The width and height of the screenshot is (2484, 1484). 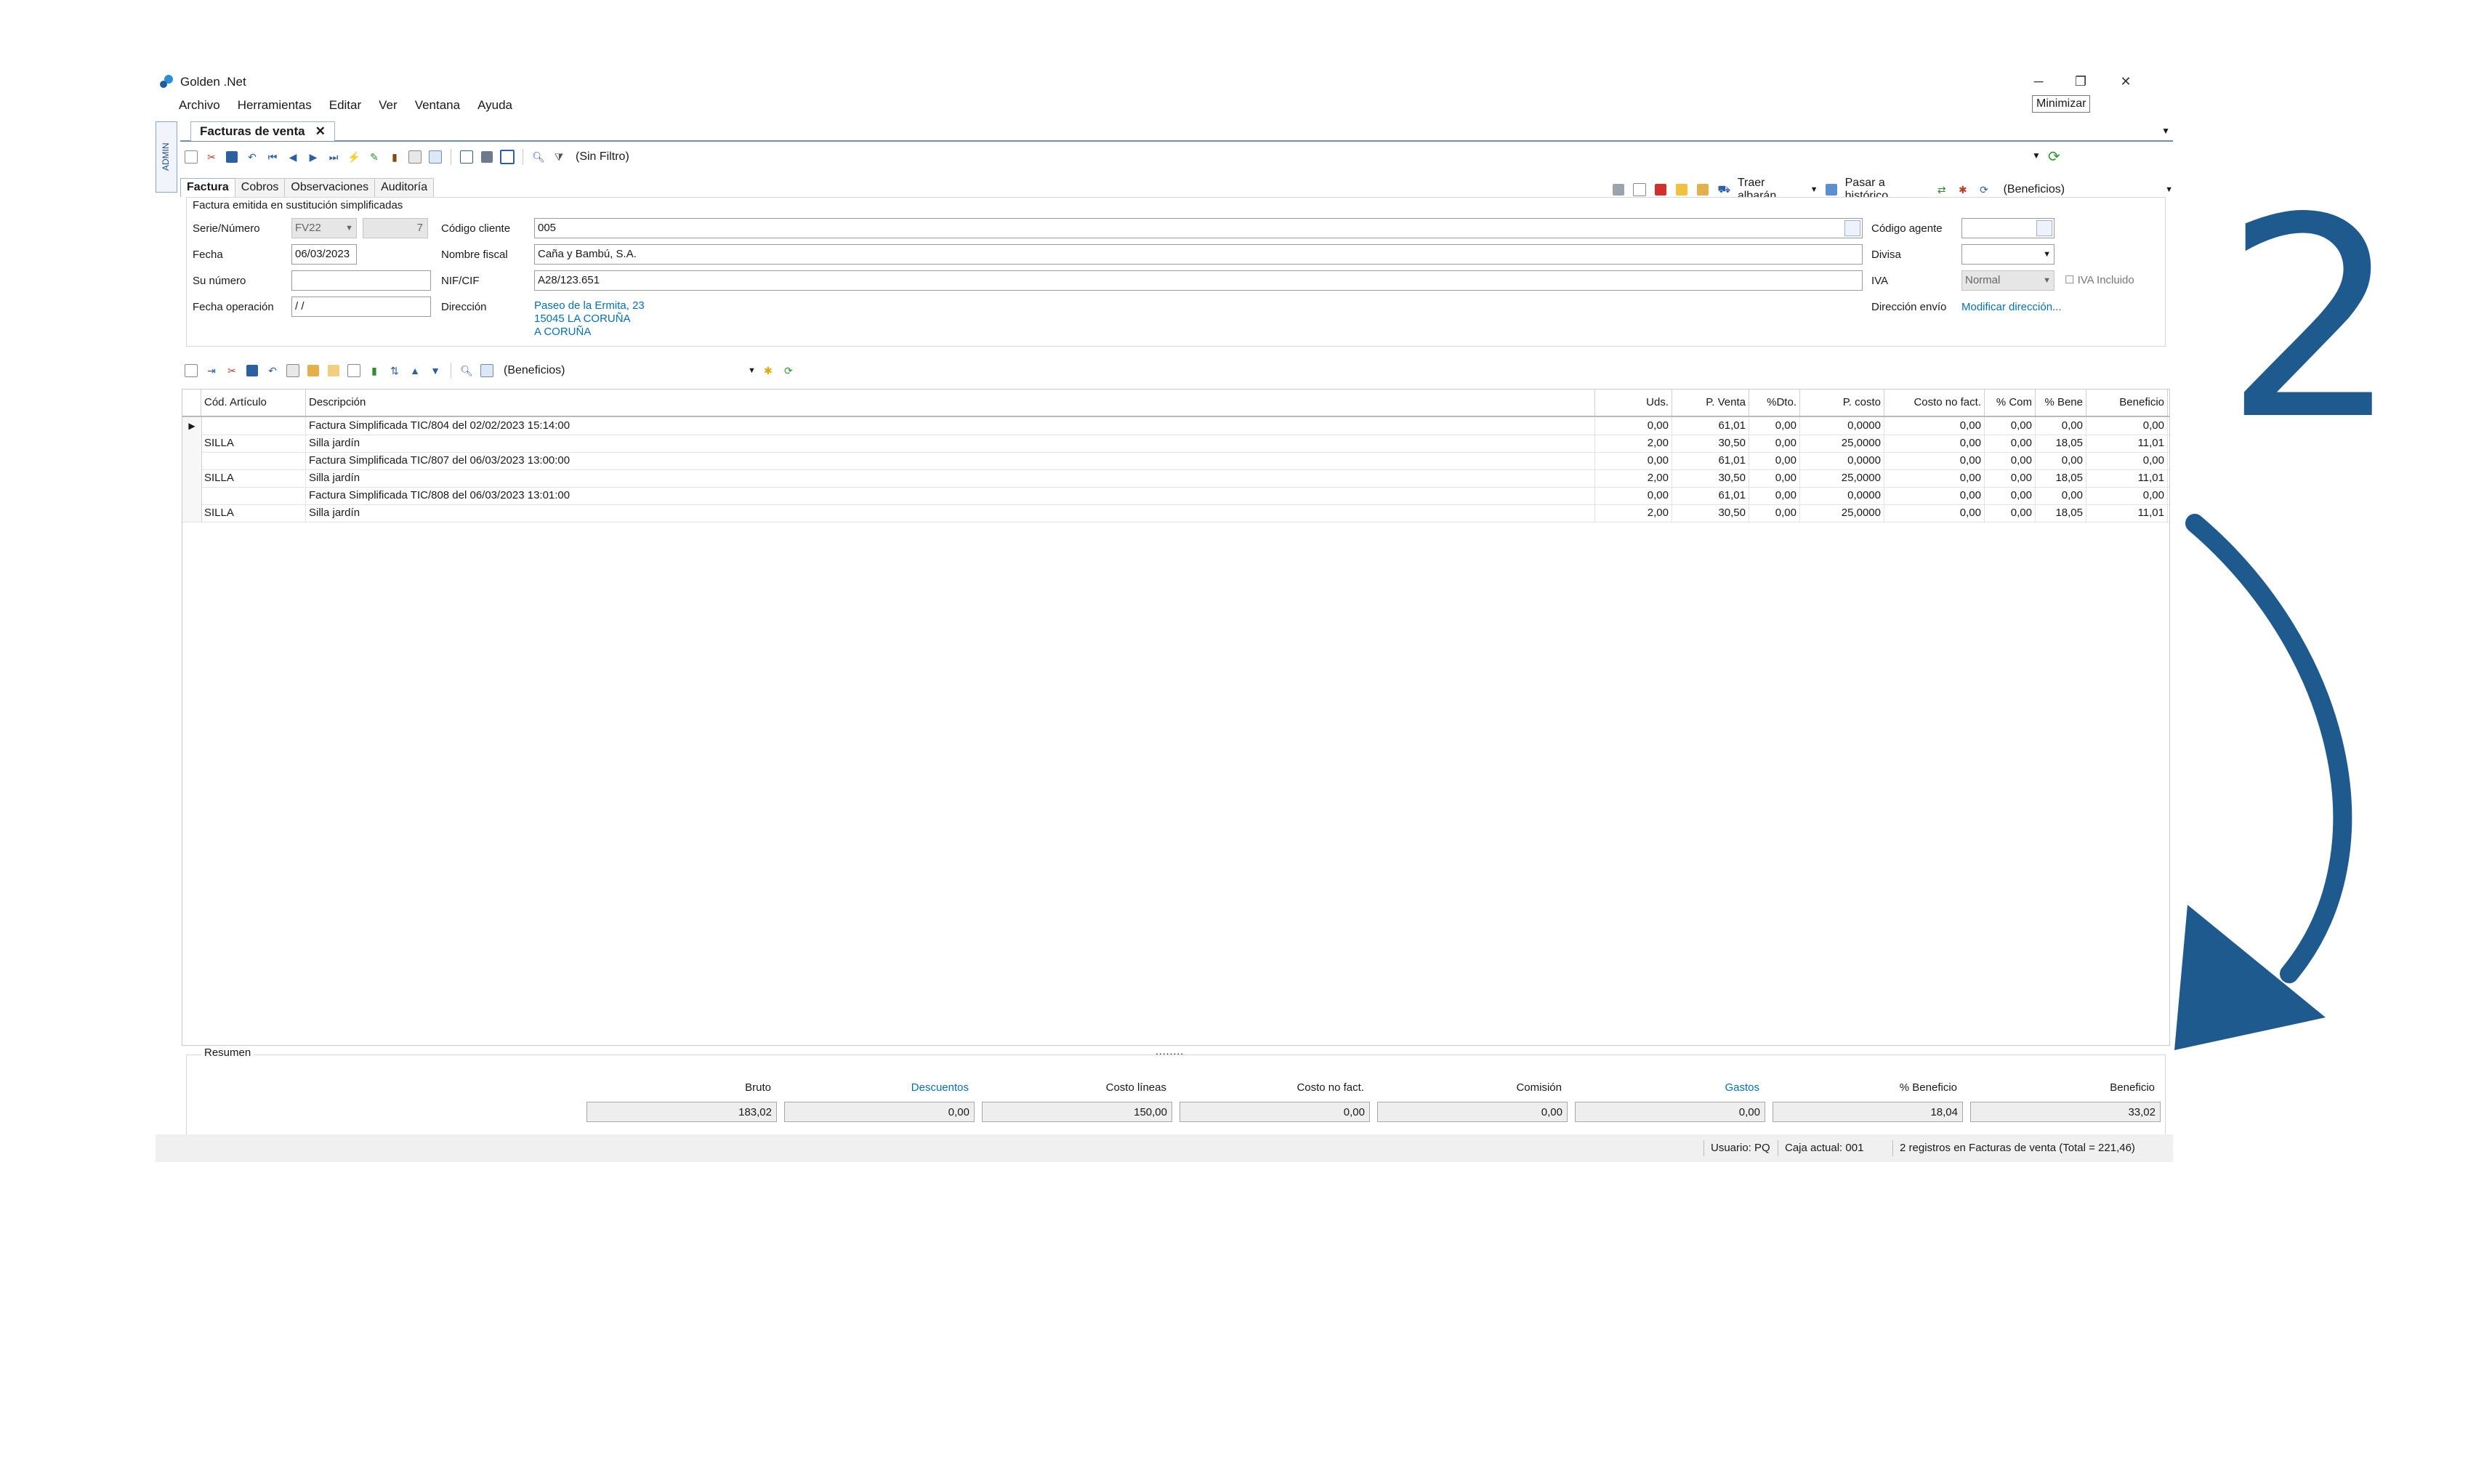 I want to click on line-search-icon: 🔍︎, so click(x=467, y=371).